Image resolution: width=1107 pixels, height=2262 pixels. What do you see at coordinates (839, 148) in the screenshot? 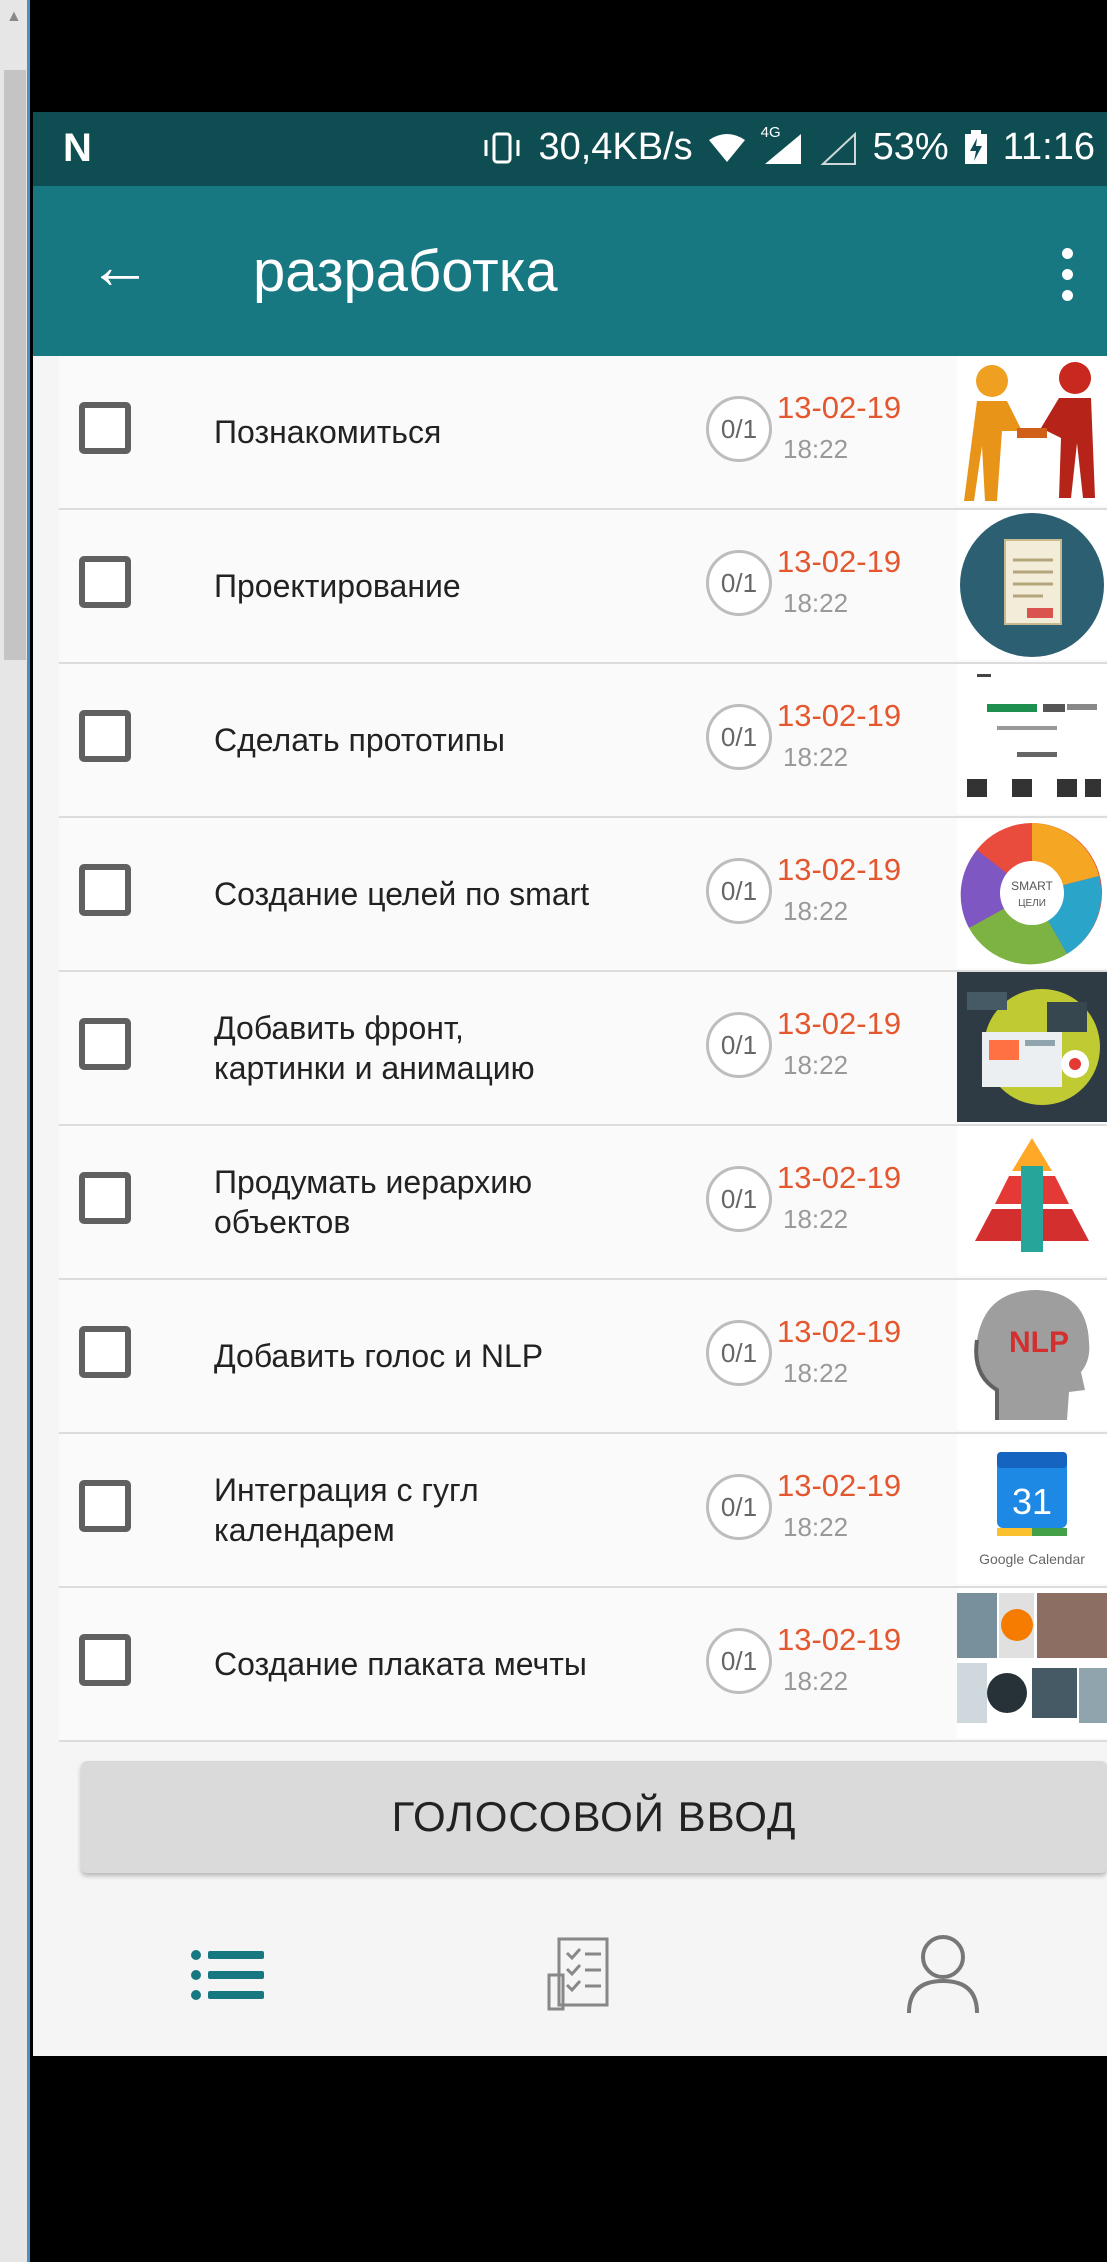
I see `signal-empty-icon` at bounding box center [839, 148].